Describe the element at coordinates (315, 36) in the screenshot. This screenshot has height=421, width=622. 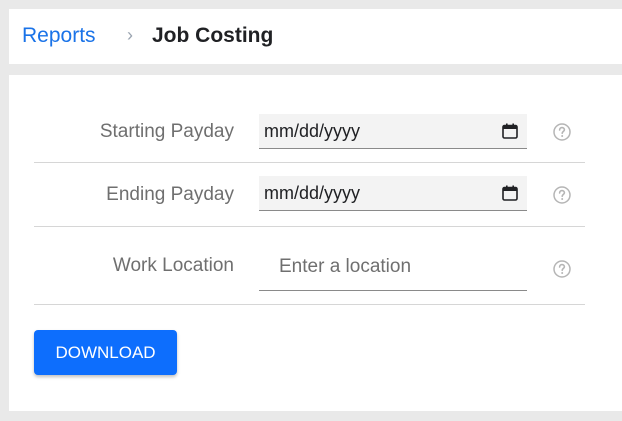
I see `page-header: Reports › Job Costing` at that location.